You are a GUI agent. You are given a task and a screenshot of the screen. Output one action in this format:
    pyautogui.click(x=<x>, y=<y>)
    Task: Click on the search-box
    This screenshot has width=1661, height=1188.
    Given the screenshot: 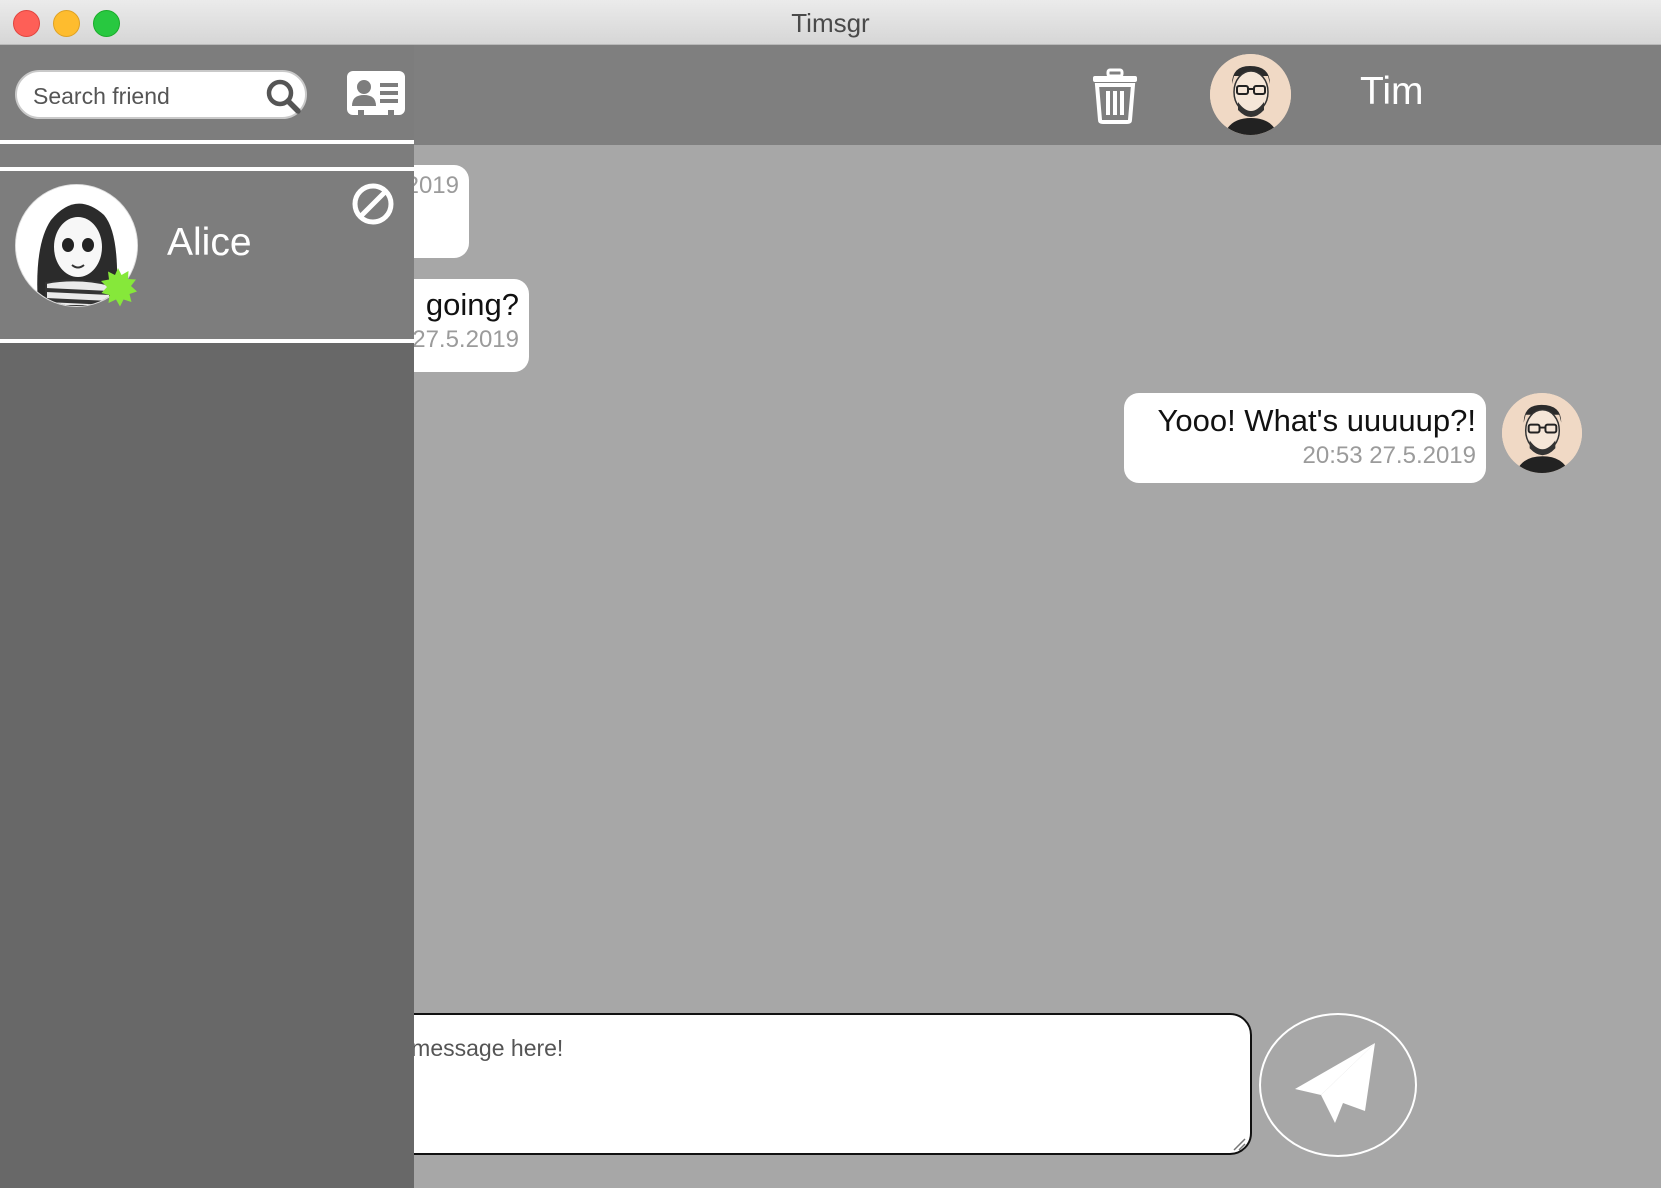 What is the action you would take?
    pyautogui.click(x=161, y=94)
    